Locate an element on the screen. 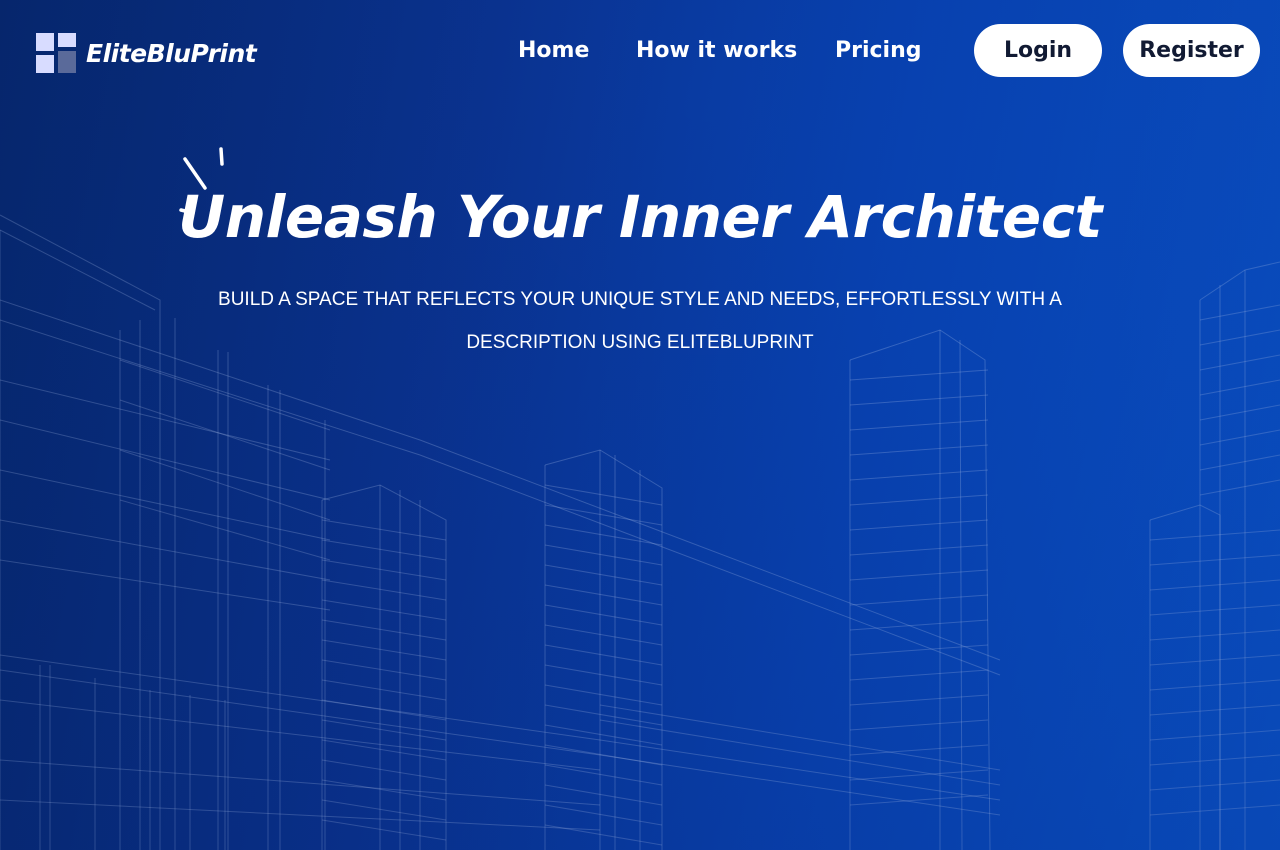  brand-logo: EliteBluPrint is located at coordinates (146, 53).